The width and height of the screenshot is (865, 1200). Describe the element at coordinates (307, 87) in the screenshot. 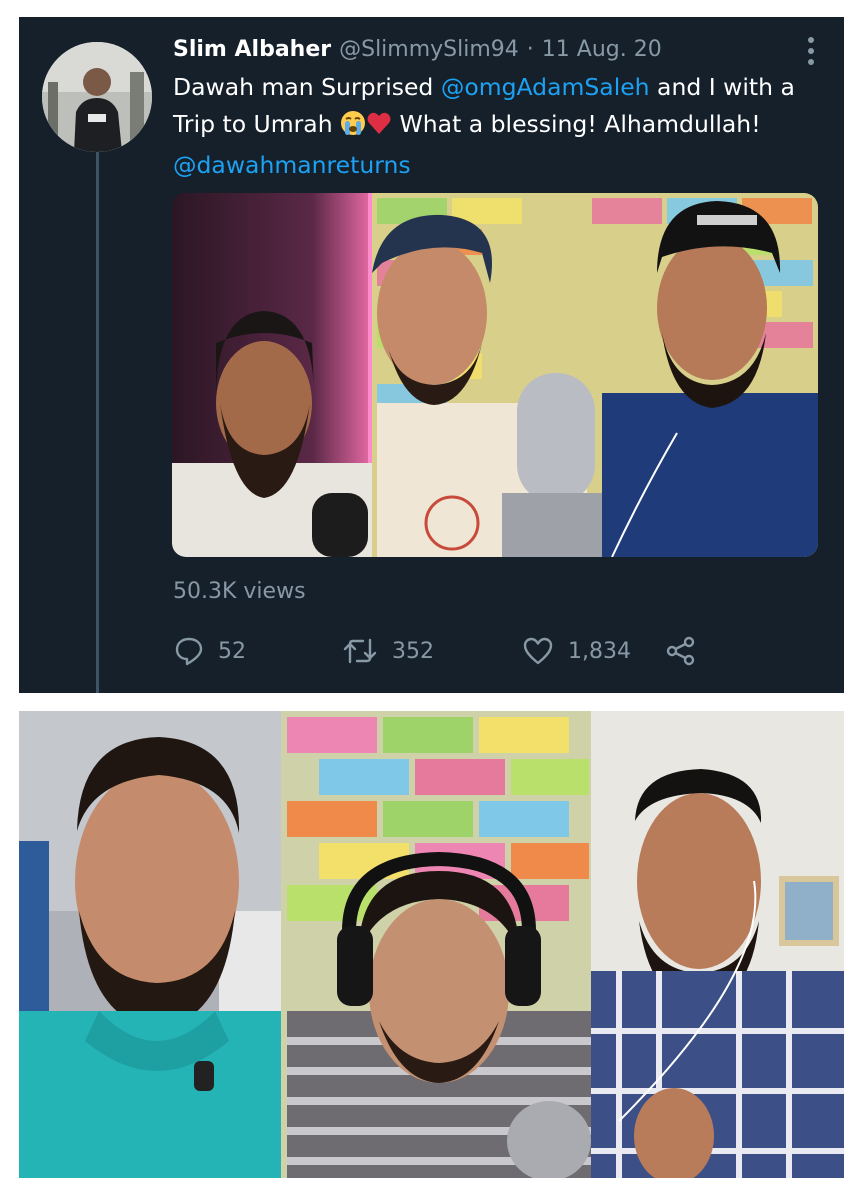

I see `tweet-text-part1: Dawah man Surprised` at that location.